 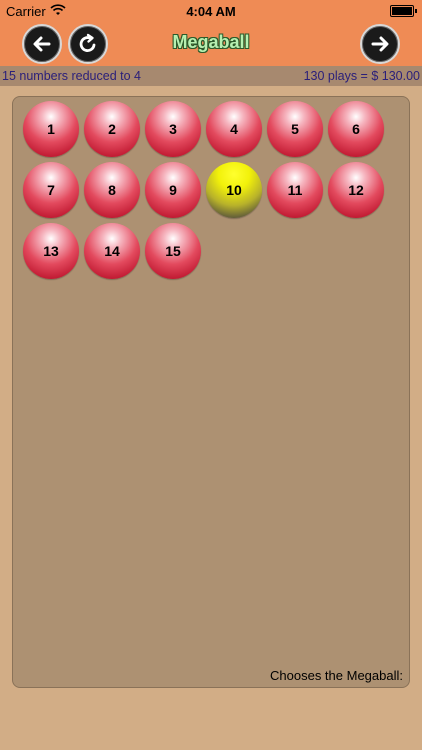 What do you see at coordinates (173, 190) in the screenshot?
I see `ball-9: 9` at bounding box center [173, 190].